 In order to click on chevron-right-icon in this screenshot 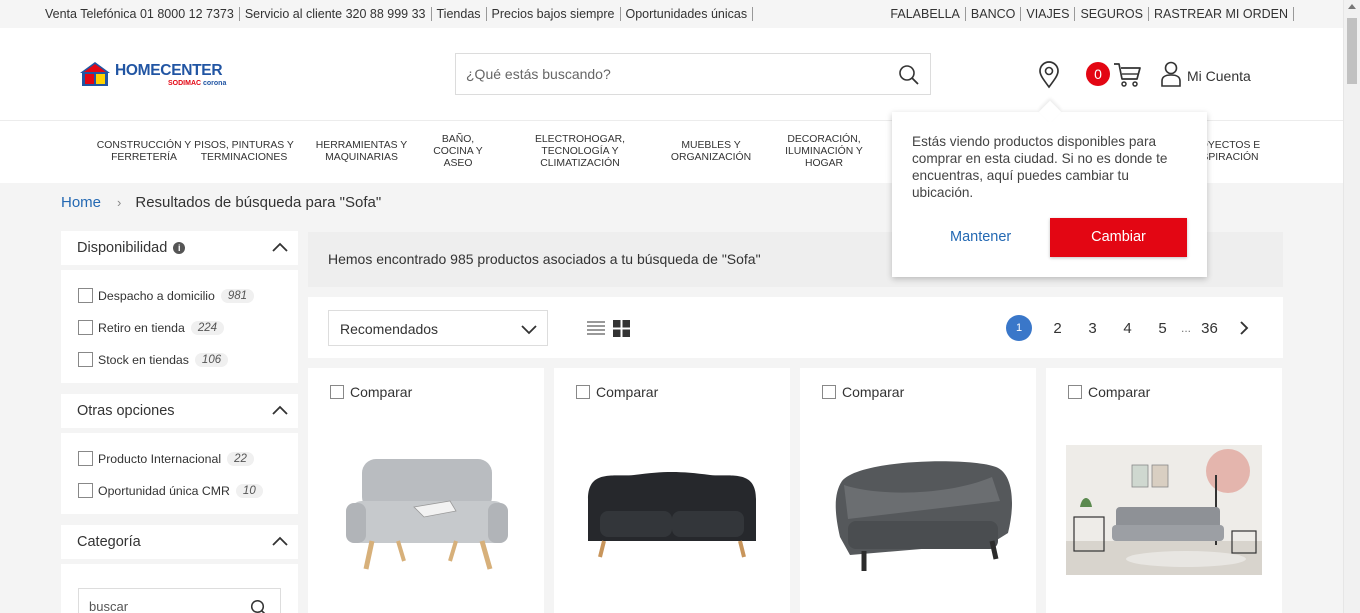, I will do `click(1245, 328)`.